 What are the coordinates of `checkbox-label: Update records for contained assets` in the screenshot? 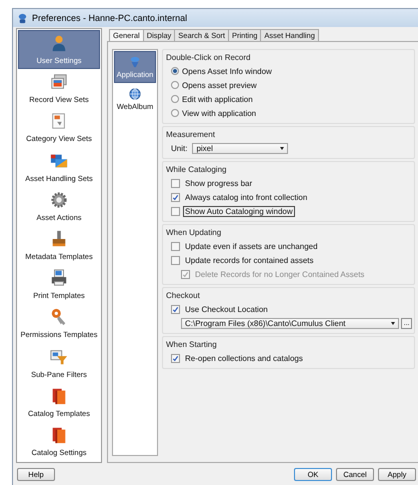 It's located at (249, 260).